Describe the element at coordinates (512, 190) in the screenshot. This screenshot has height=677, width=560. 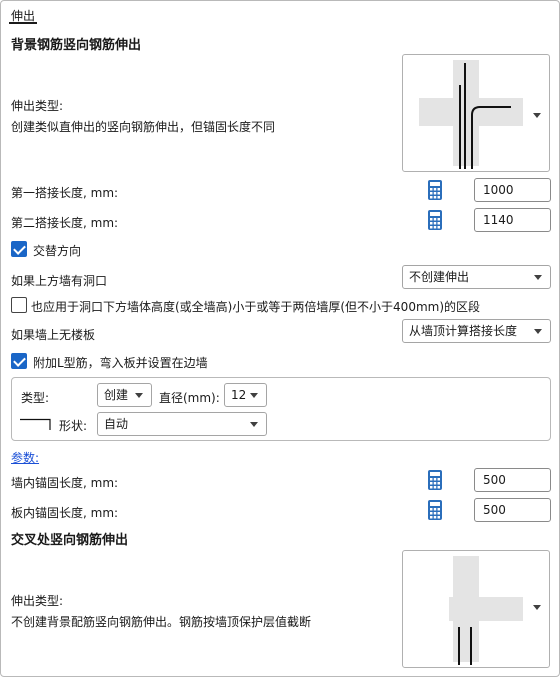
I see `first-lap-length-field: 1000` at that location.